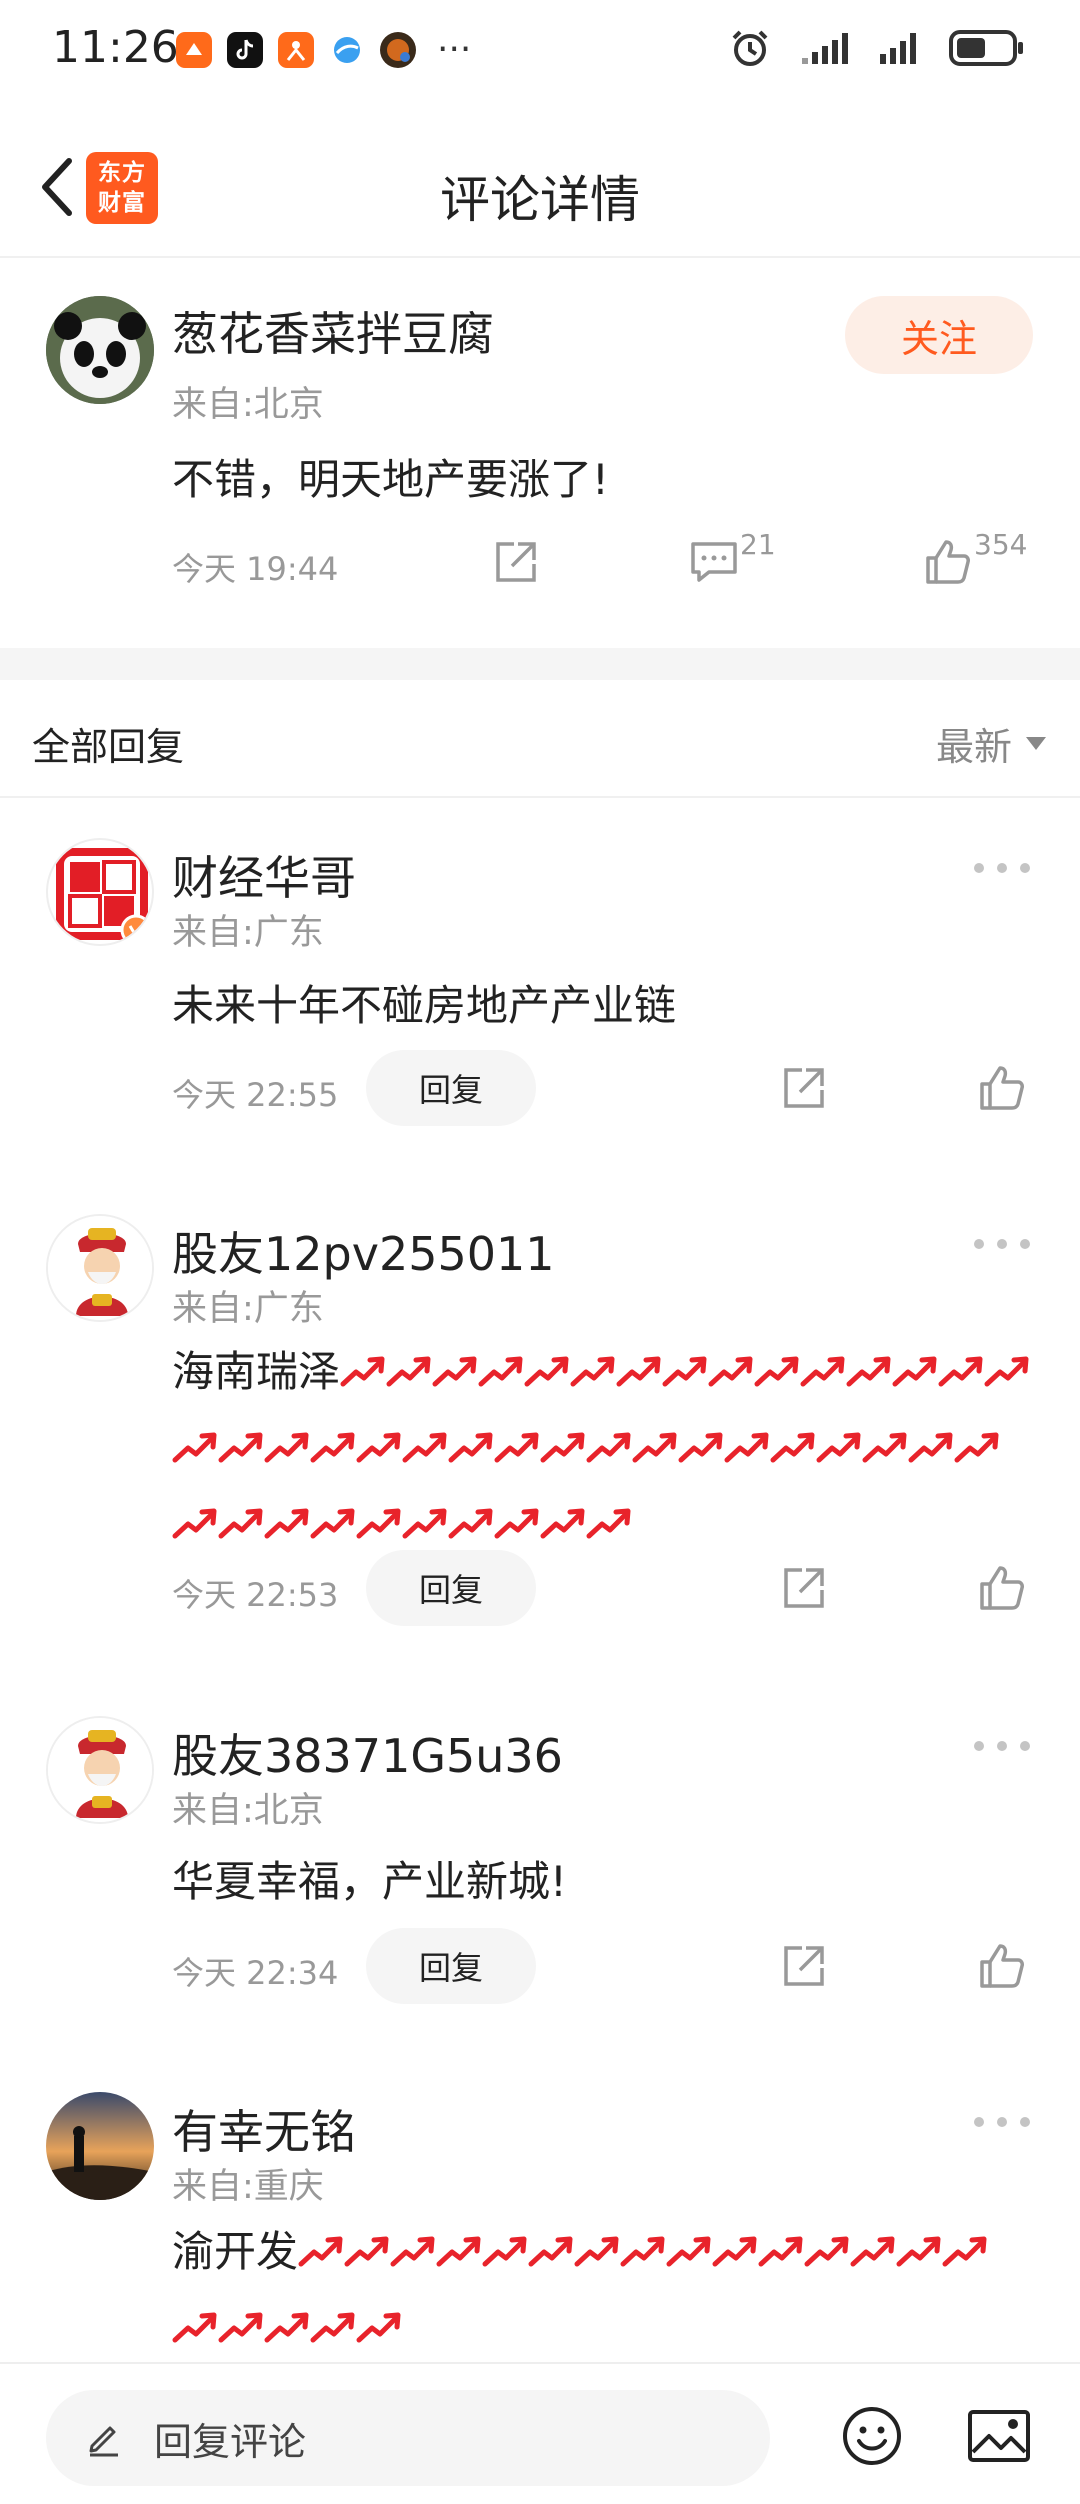 This screenshot has width=1080, height=2504. What do you see at coordinates (877, 48) in the screenshot?
I see `system-icons` at bounding box center [877, 48].